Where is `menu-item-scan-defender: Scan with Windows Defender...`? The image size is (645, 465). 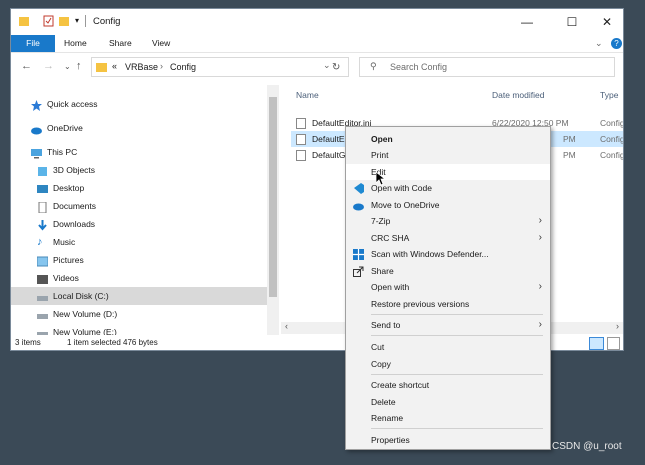
menu-item-scan-defender: Scan with Windows Defender... is located at coordinates (448, 254).